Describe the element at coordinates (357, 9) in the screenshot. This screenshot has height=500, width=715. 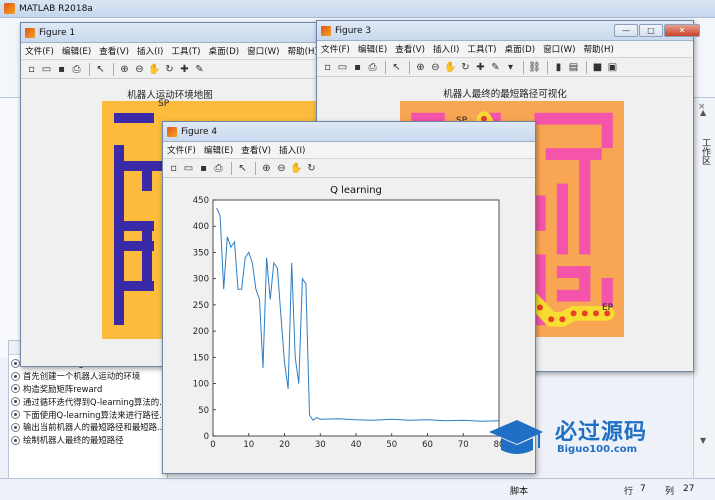
I see `matlab-titlebar: MATLAB R2018a` at that location.